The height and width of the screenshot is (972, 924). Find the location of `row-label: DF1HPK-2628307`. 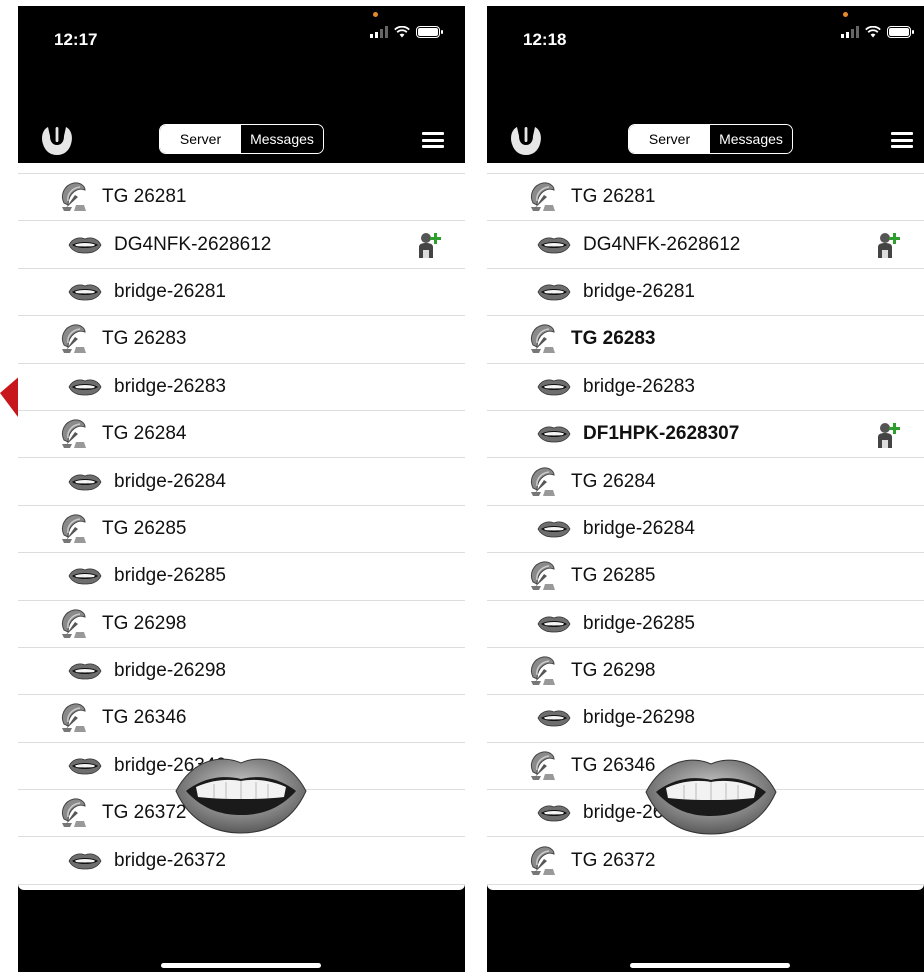

row-label: DF1HPK-2628307 is located at coordinates (661, 434).